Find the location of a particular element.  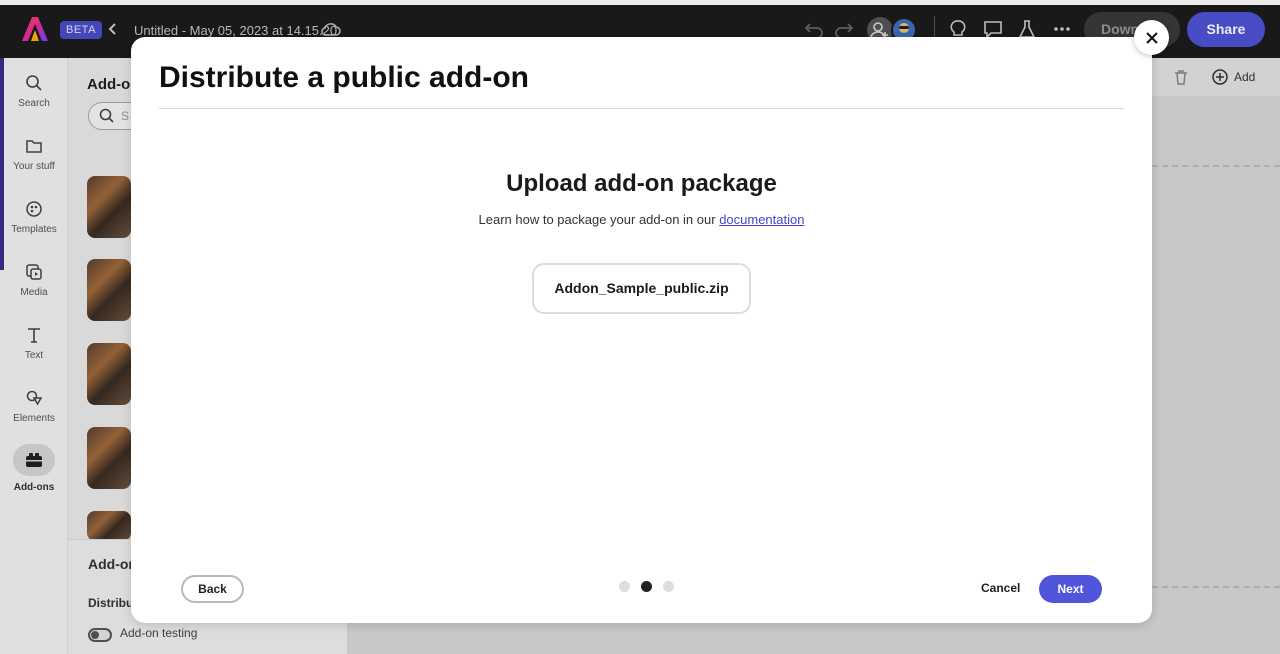

next-button: Next is located at coordinates (1070, 589).